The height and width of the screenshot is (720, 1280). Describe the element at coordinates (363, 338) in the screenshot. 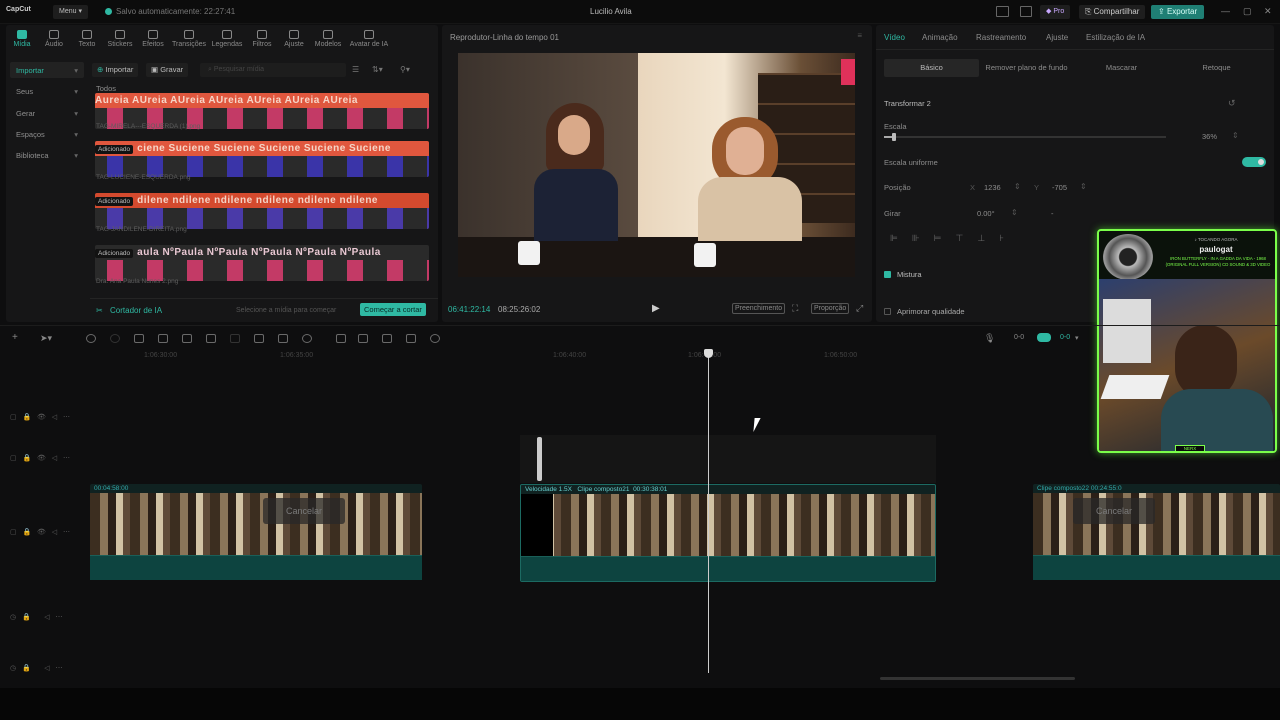

I see `draw-icon` at that location.